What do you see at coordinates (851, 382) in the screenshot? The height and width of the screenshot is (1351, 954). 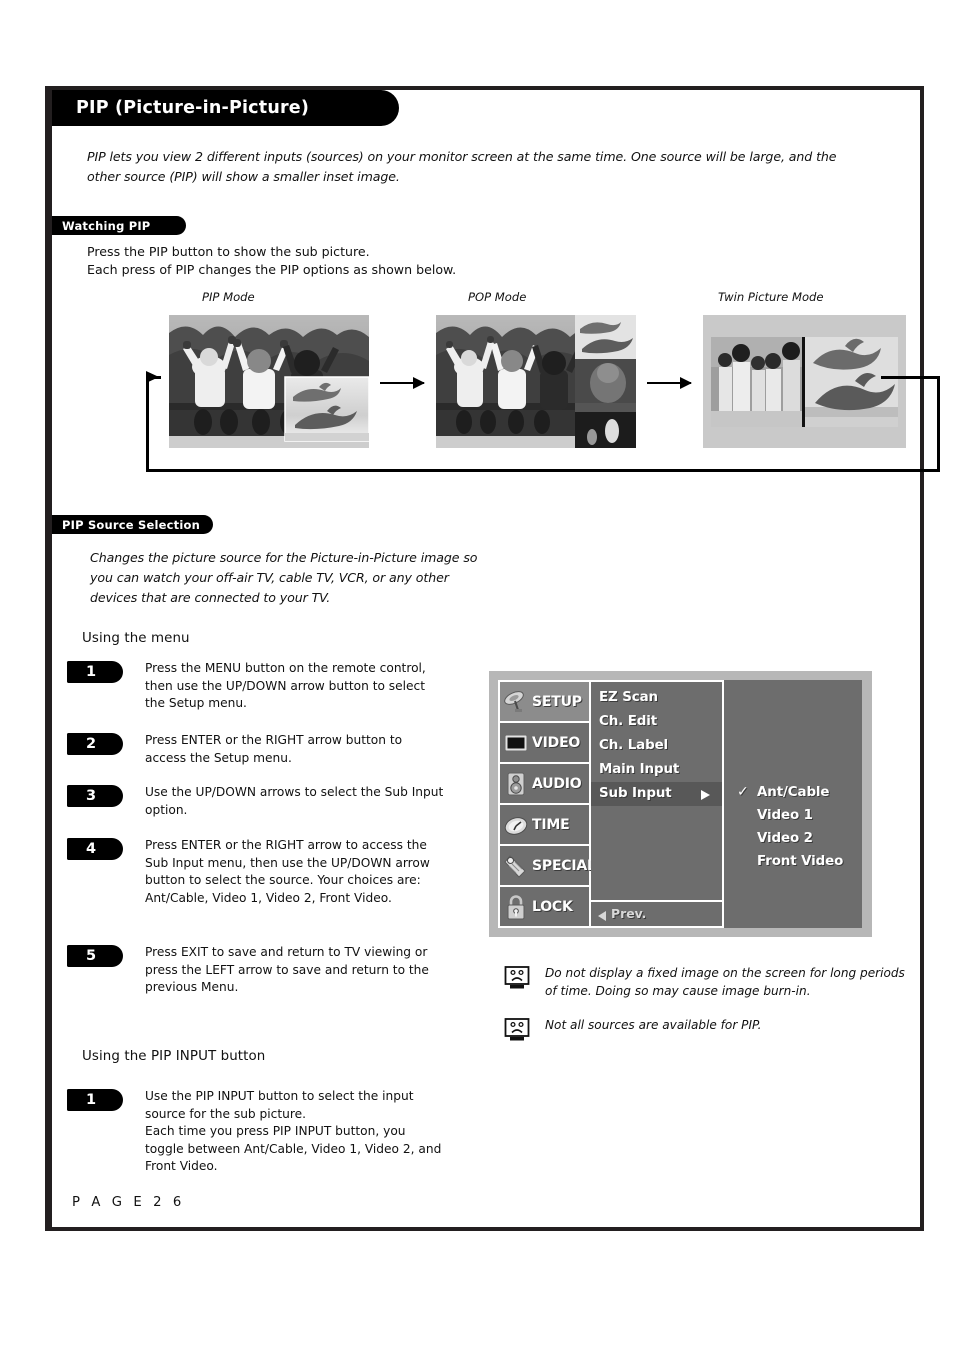 I see `twin-right-half` at bounding box center [851, 382].